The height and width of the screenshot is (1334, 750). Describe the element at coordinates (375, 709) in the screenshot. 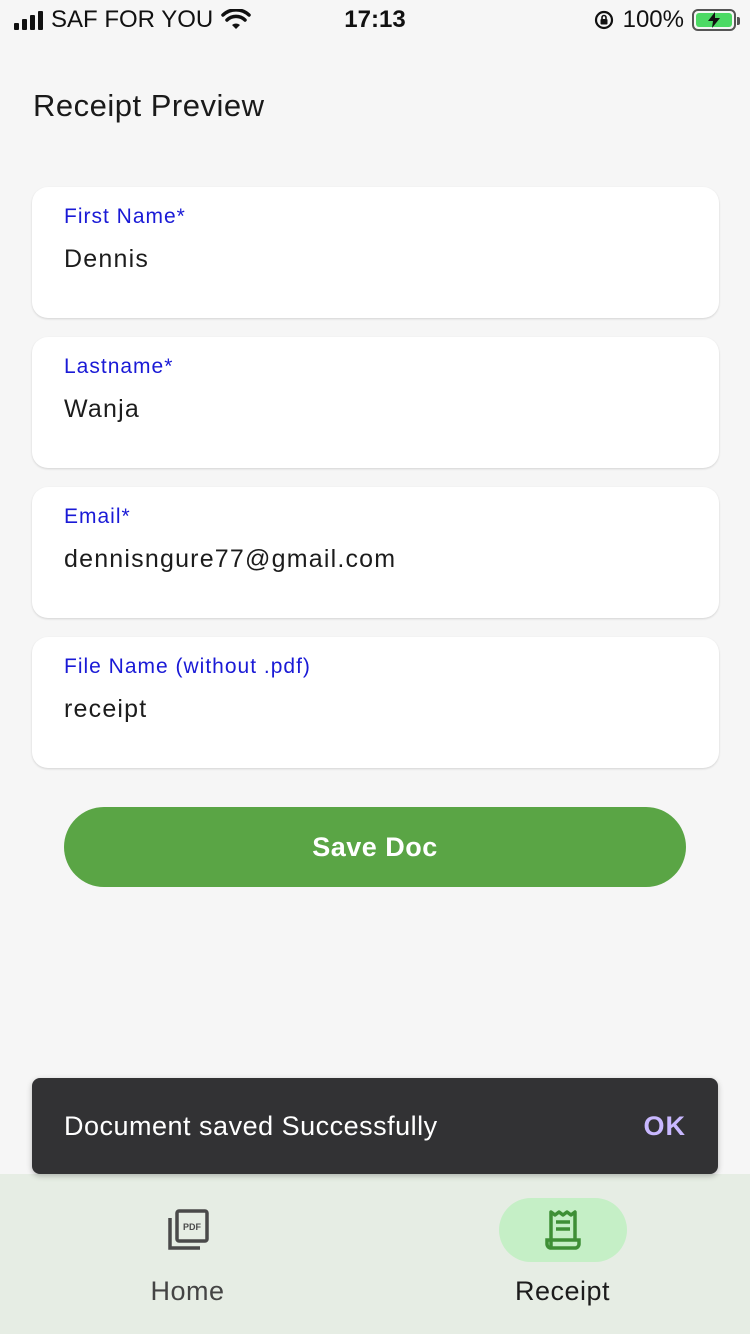

I see `file-name-input: receipt` at that location.